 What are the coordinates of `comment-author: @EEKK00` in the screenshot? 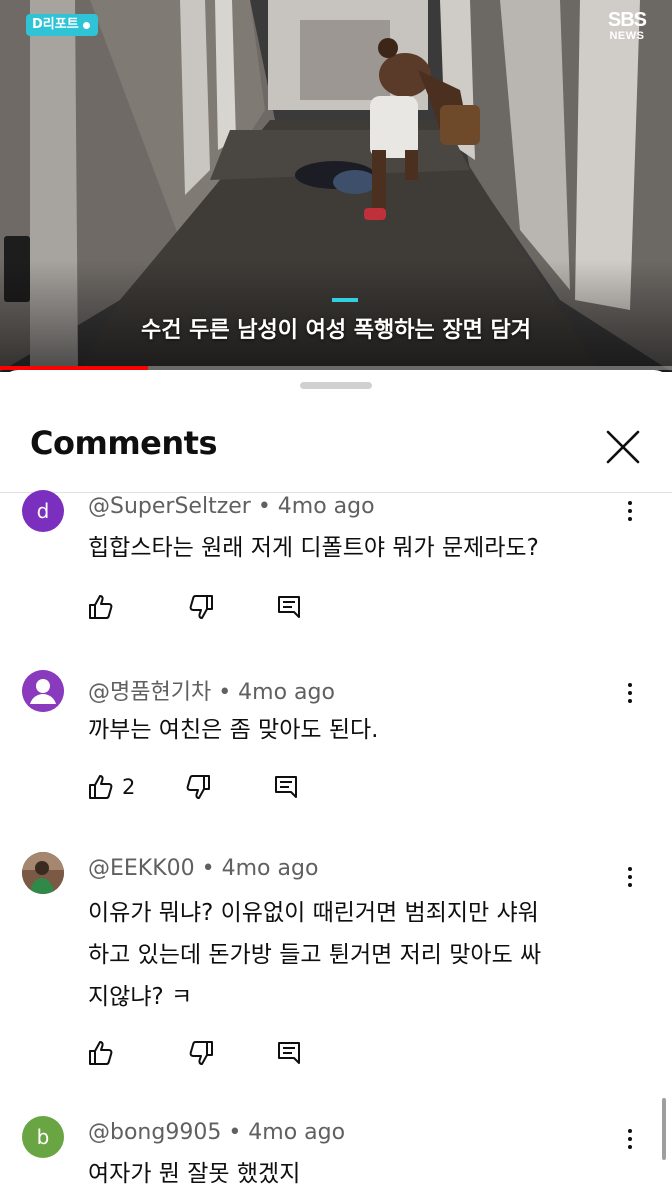 It's located at (141, 868).